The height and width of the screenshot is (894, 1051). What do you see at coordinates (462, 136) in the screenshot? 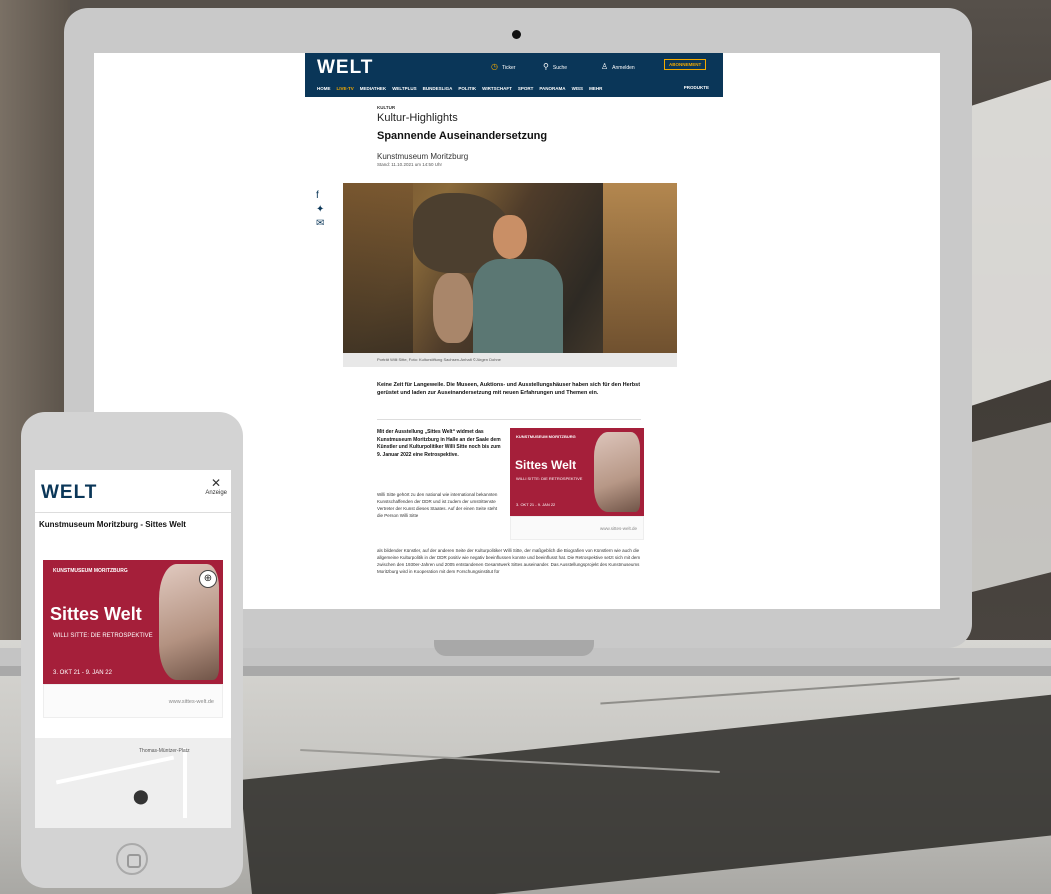
I see `article-headline: Spannende Auseinandersetzung` at bounding box center [462, 136].